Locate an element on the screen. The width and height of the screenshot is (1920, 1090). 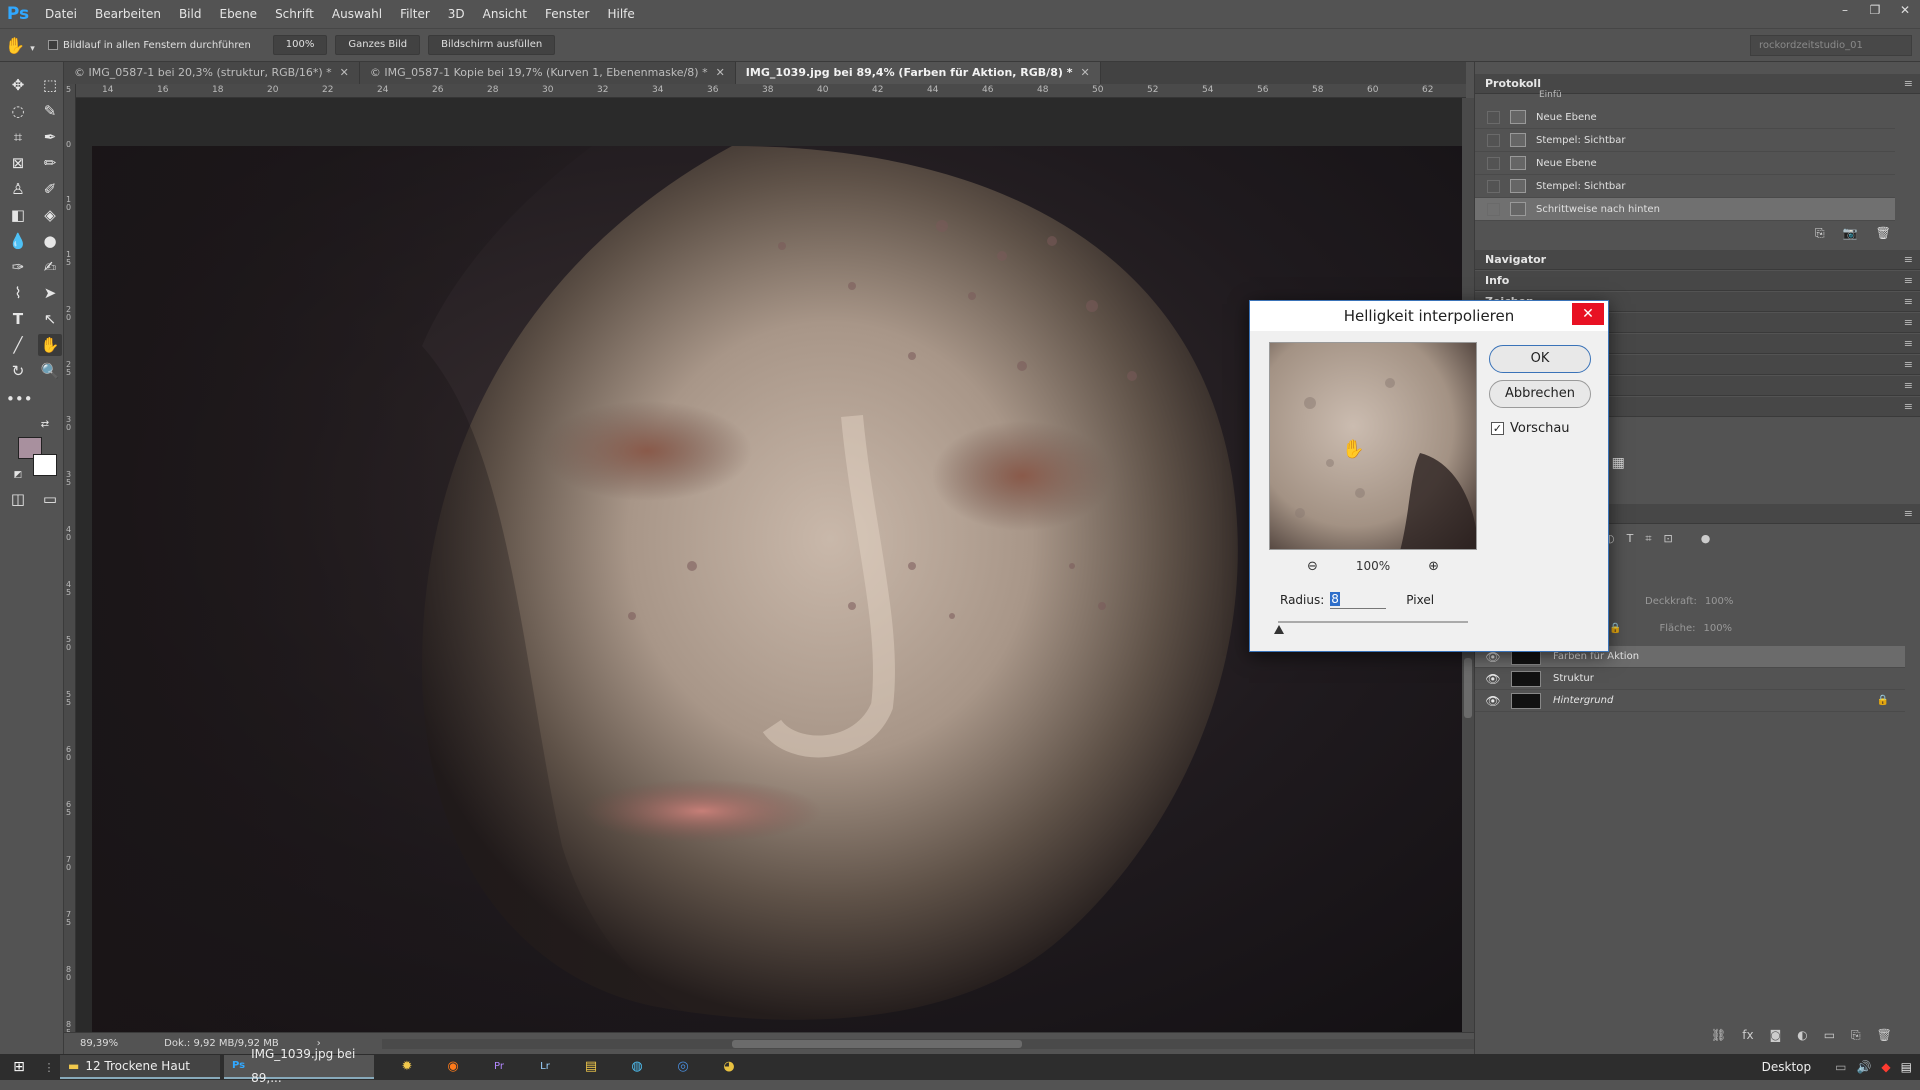
quick-mask-icon: ◫ is located at coordinates (18, 499).